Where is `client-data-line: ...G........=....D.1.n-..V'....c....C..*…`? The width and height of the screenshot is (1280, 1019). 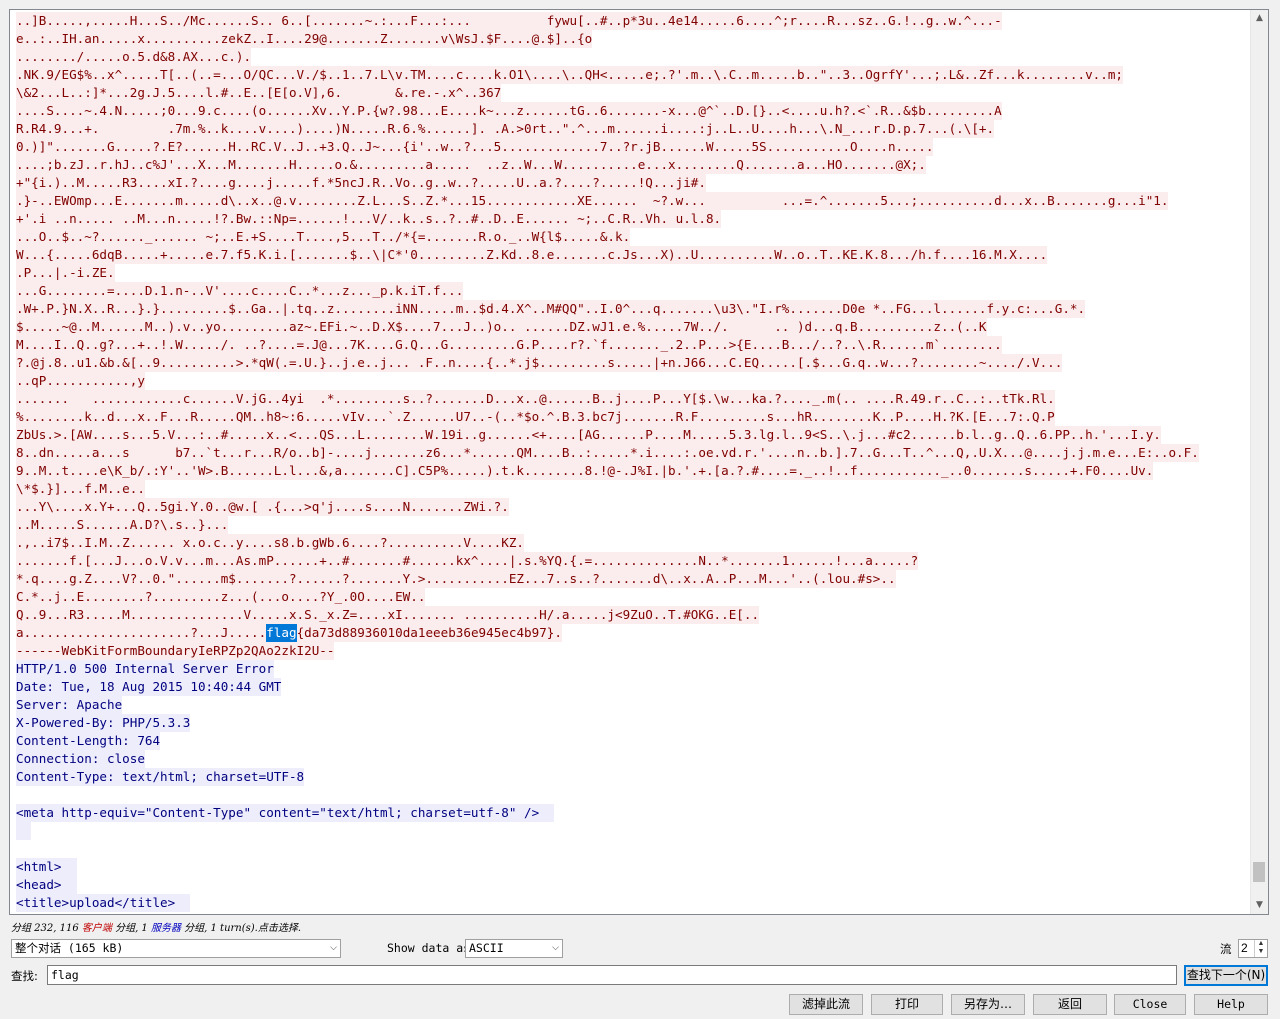
client-data-line: ...G........=....D.1.n-..V'....c....C..*… is located at coordinates (633, 291).